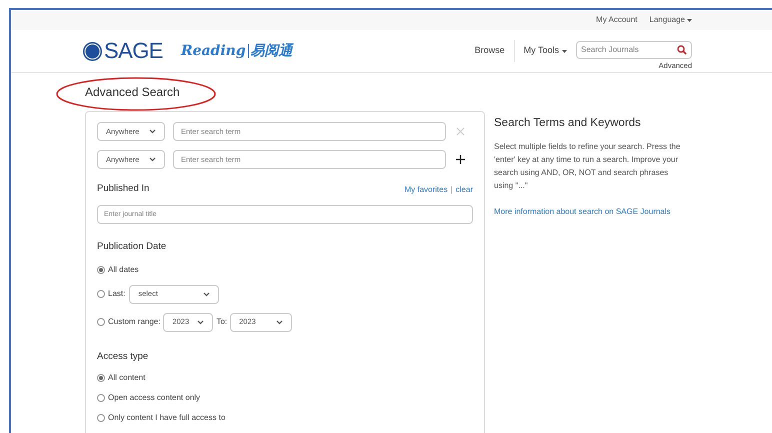  What do you see at coordinates (132, 247) in the screenshot?
I see `section-heading: Publication Date` at bounding box center [132, 247].